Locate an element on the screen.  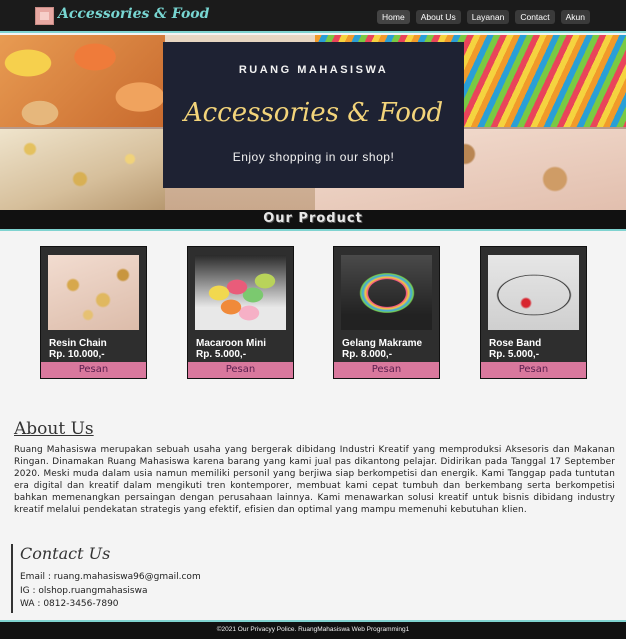
product-name: Resin Chain is located at coordinates (78, 343).